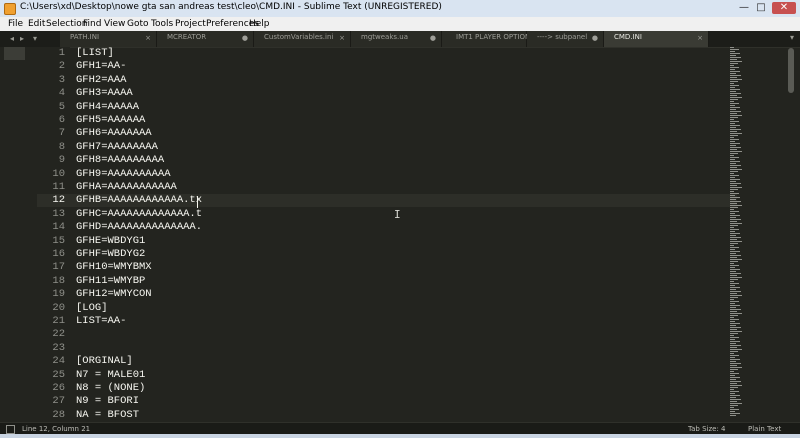 The image size is (800, 438). What do you see at coordinates (488, 39) in the screenshot?
I see `tab-imt1-player-options: IMT1 PLAYER OPTIONS` at bounding box center [488, 39].